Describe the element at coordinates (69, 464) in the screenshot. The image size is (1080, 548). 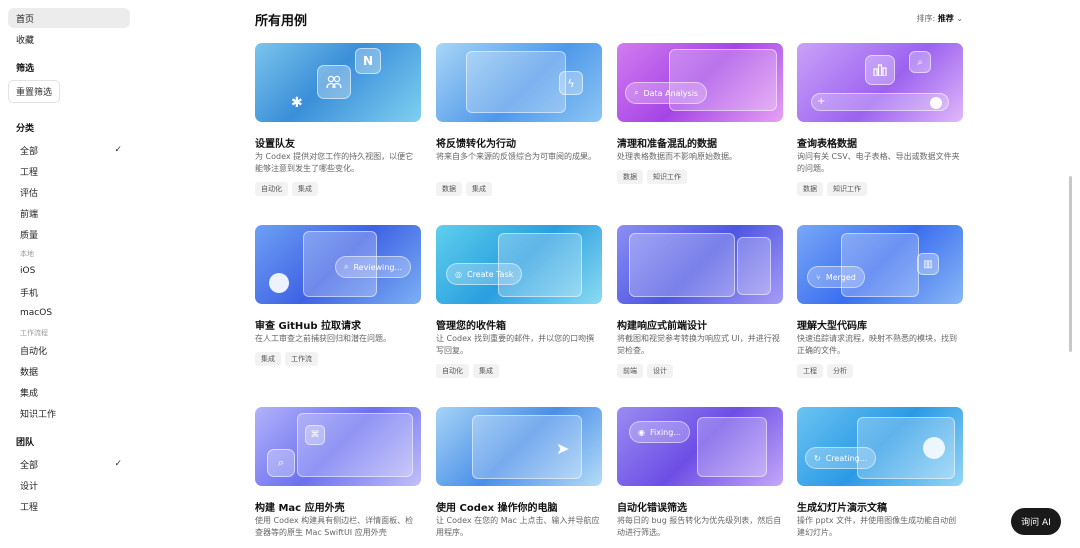
I see `filter-team-all: 全部 ✓` at that location.